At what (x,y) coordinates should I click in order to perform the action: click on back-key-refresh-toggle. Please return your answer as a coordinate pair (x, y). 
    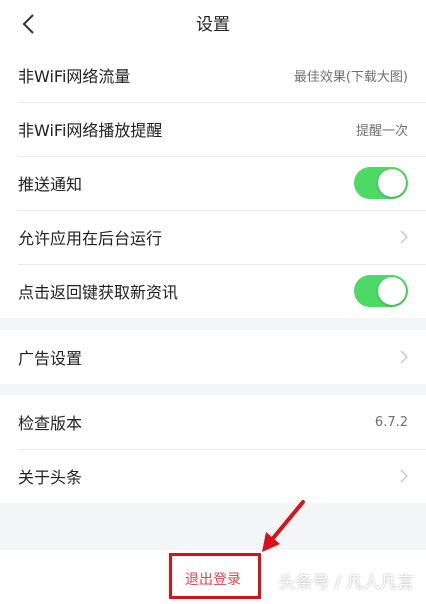
    Looking at the image, I should click on (381, 291).